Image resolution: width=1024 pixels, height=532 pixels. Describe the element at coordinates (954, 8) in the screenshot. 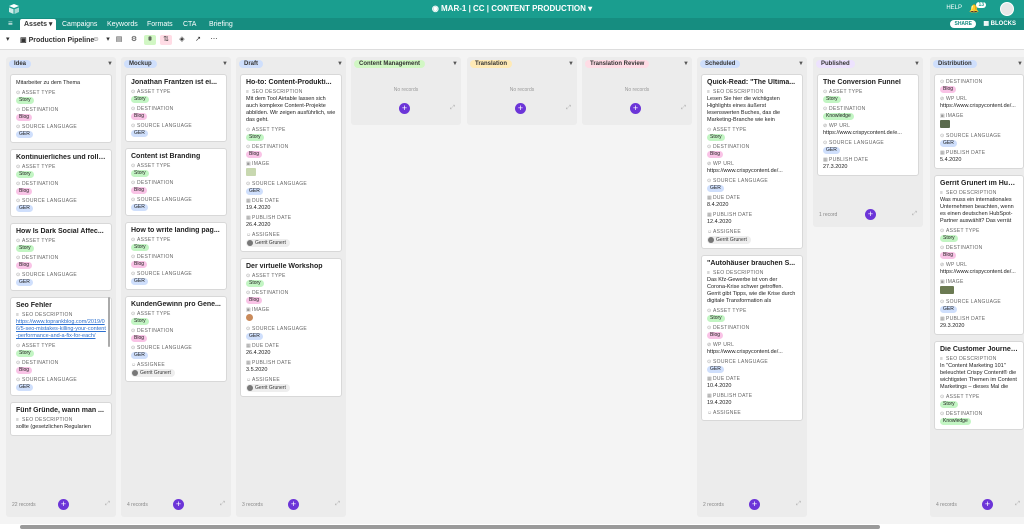

I see `help-link: HELP` at that location.